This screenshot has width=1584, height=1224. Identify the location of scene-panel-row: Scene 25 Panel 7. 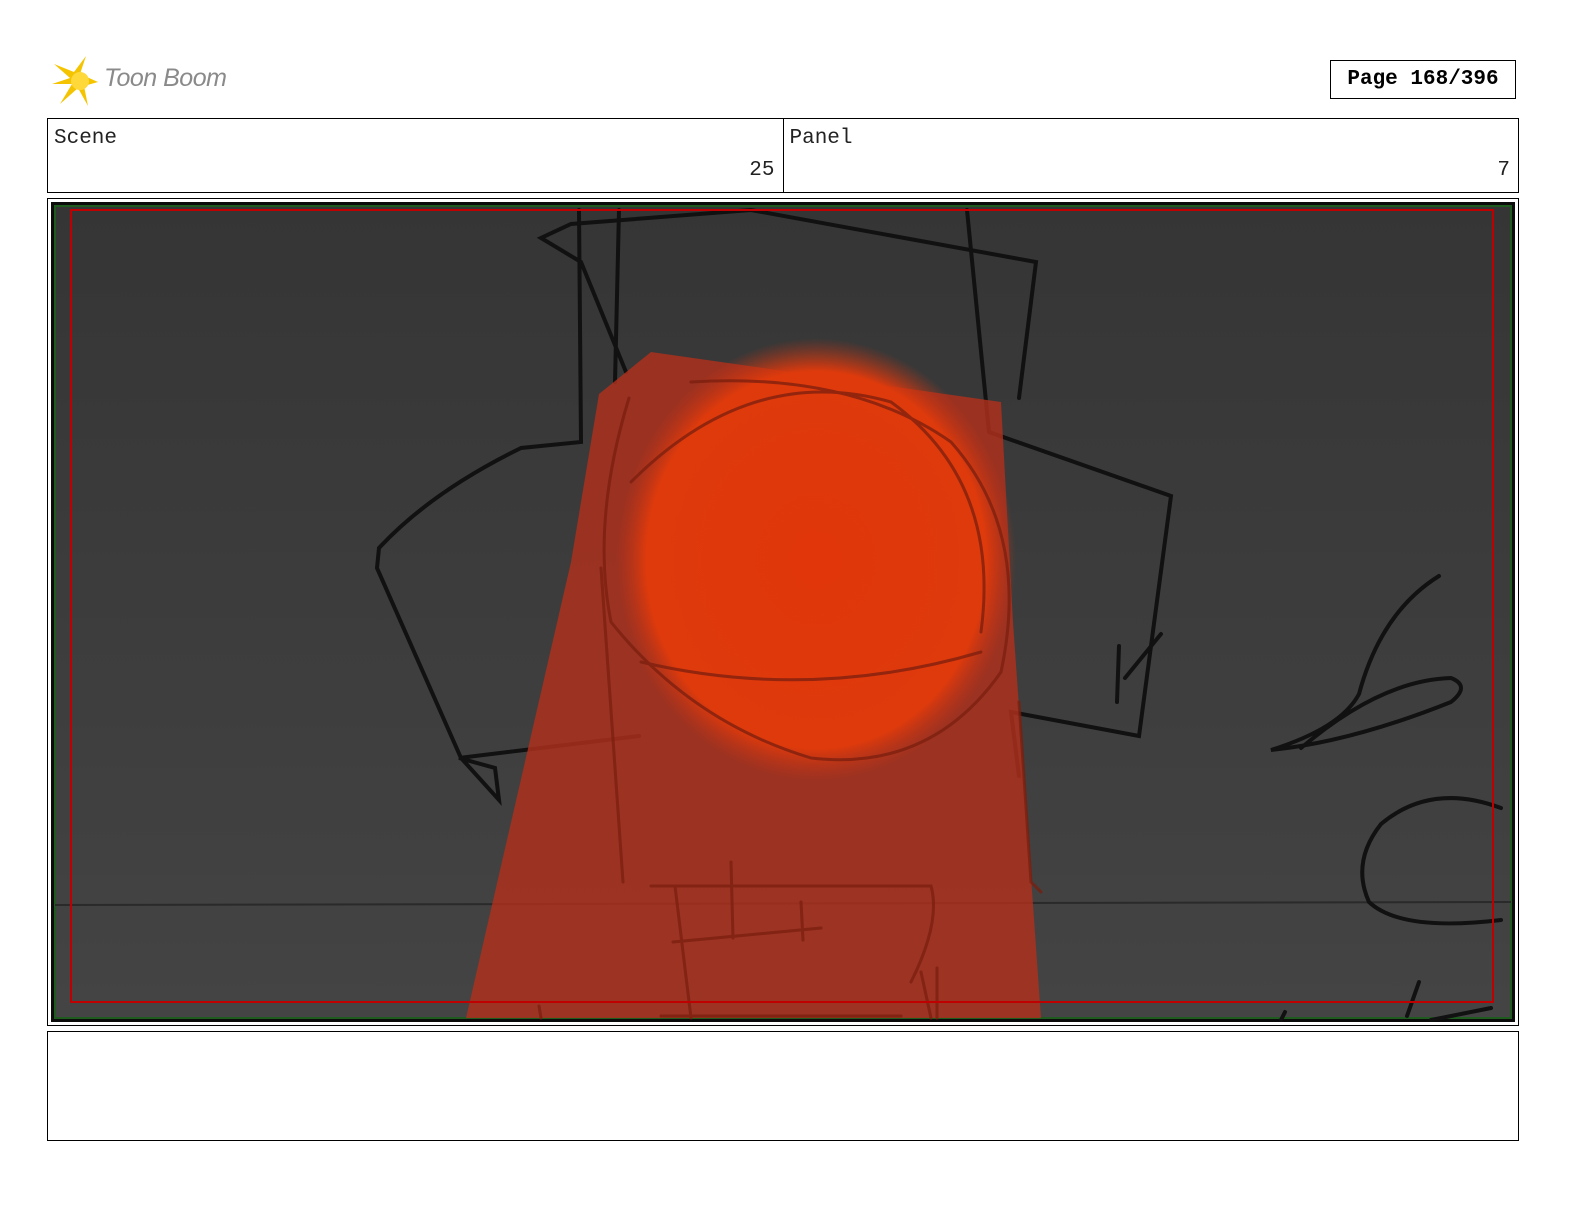
(783, 155).